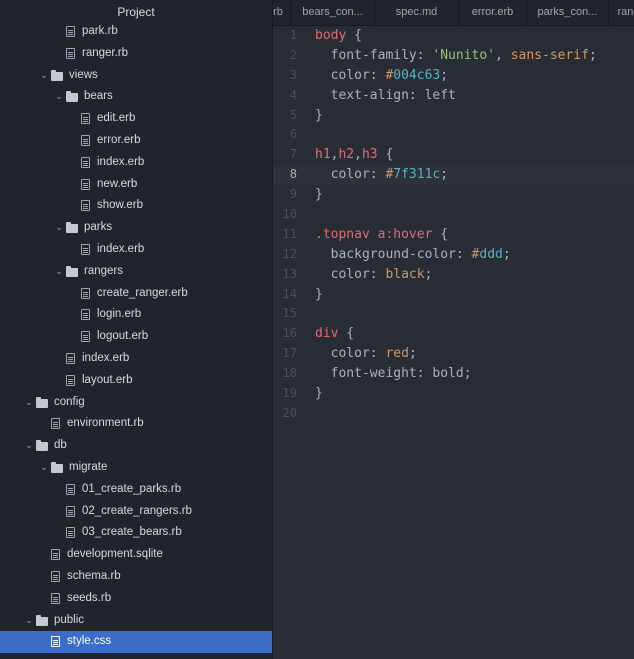 The width and height of the screenshot is (634, 659). What do you see at coordinates (132, 532) in the screenshot?
I see `tree-item-label: 03_create_bears.rb` at bounding box center [132, 532].